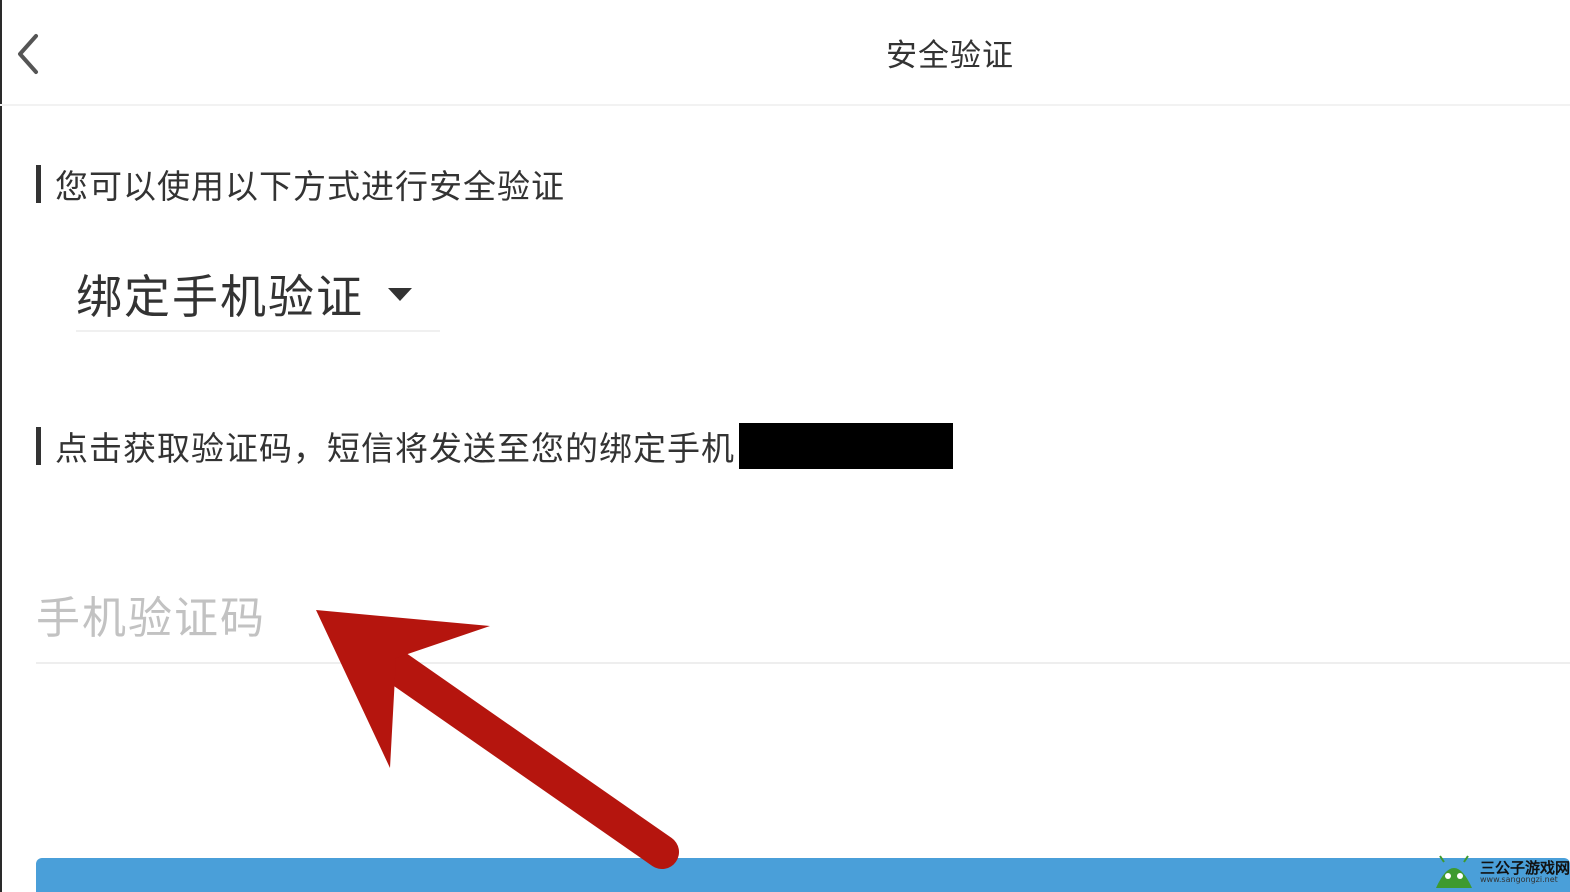 This screenshot has width=1570, height=892. I want to click on header: 安全验证, so click(785, 53).